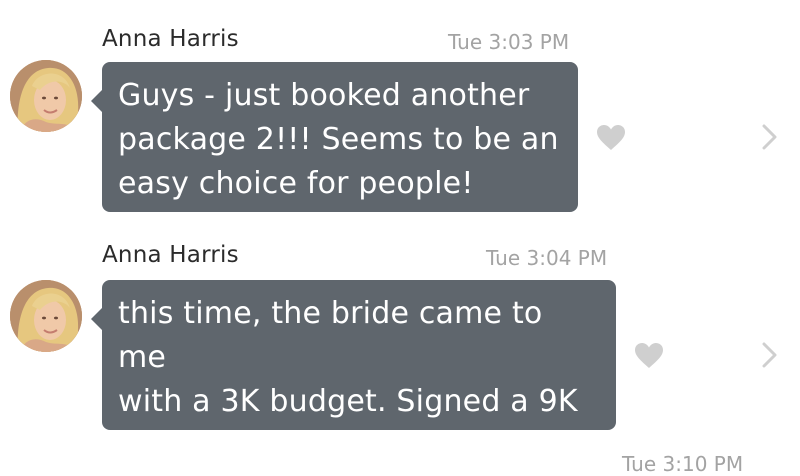  What do you see at coordinates (547, 258) in the screenshot?
I see `message-timestamp: Tue 3:04 PM` at bounding box center [547, 258].